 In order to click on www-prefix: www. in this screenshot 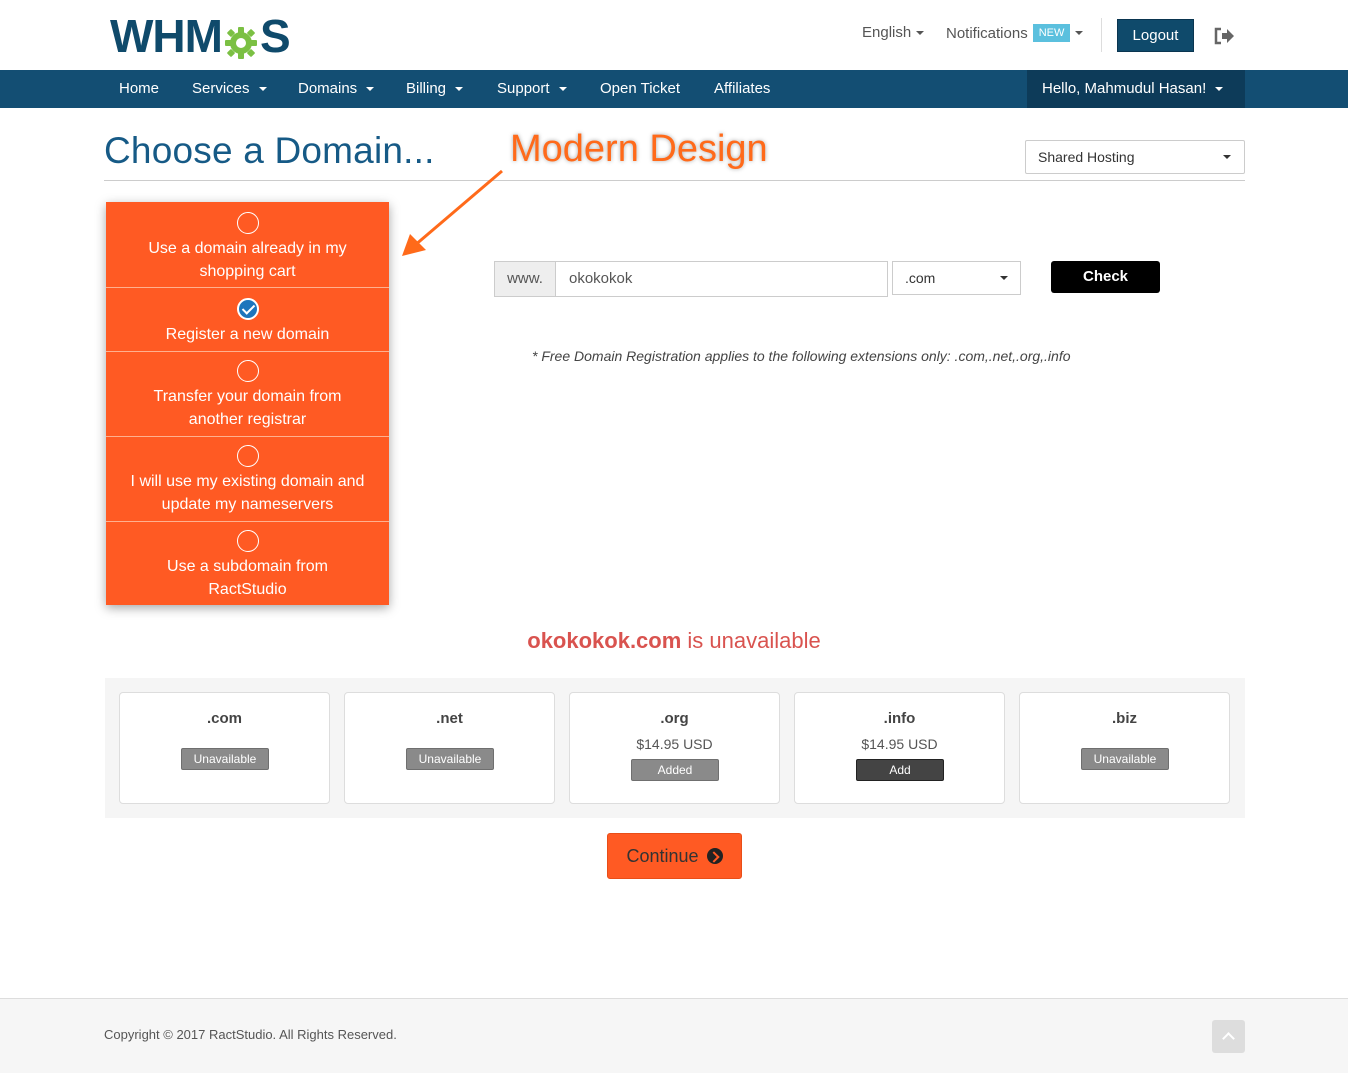, I will do `click(525, 279)`.